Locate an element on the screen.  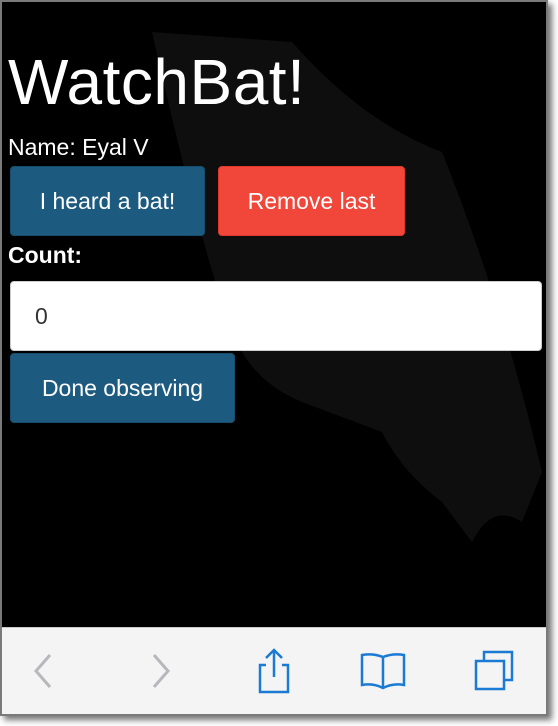
tabs-icon is located at coordinates (494, 670).